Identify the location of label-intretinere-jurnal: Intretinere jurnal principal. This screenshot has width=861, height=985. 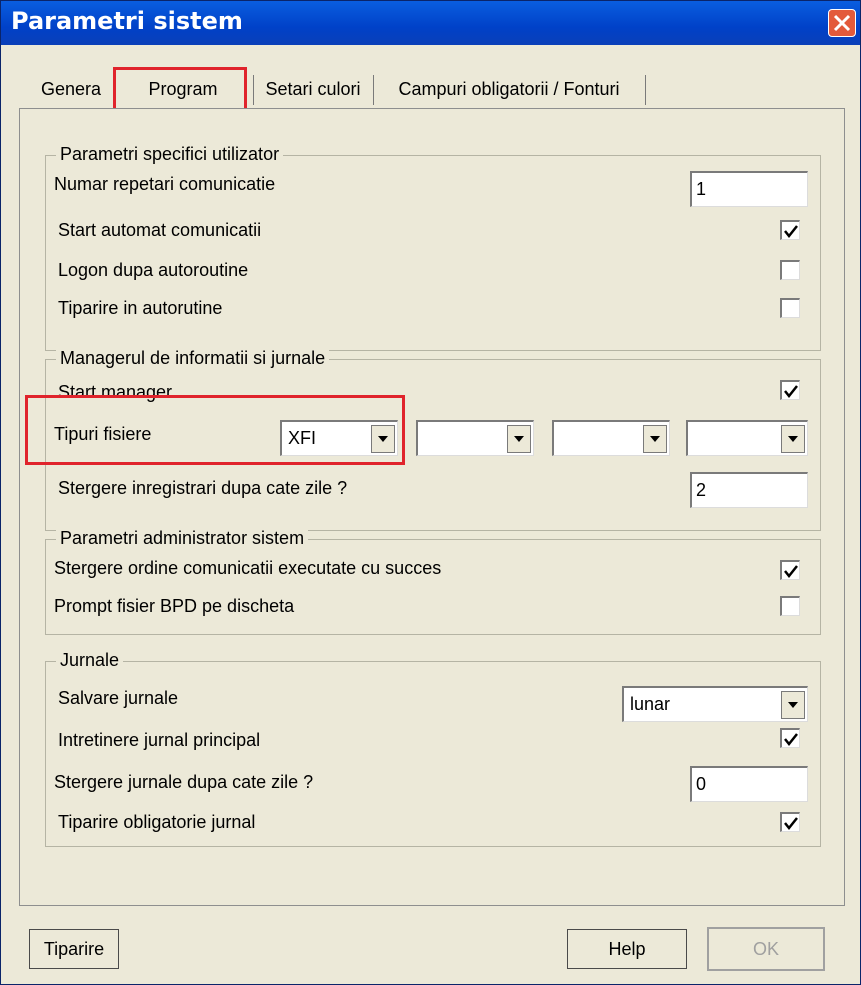
(159, 740).